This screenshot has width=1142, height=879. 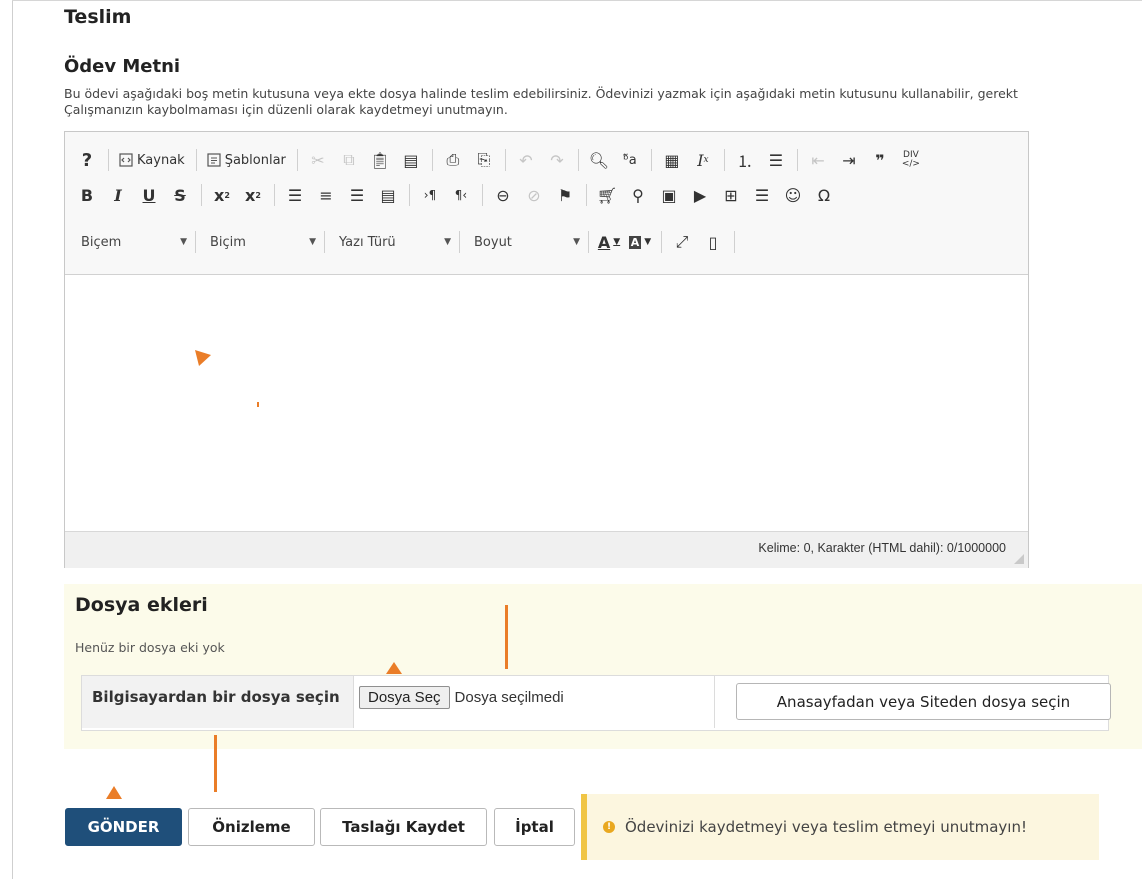 What do you see at coordinates (818, 160) in the screenshot?
I see `outdent-icon: ⇤` at bounding box center [818, 160].